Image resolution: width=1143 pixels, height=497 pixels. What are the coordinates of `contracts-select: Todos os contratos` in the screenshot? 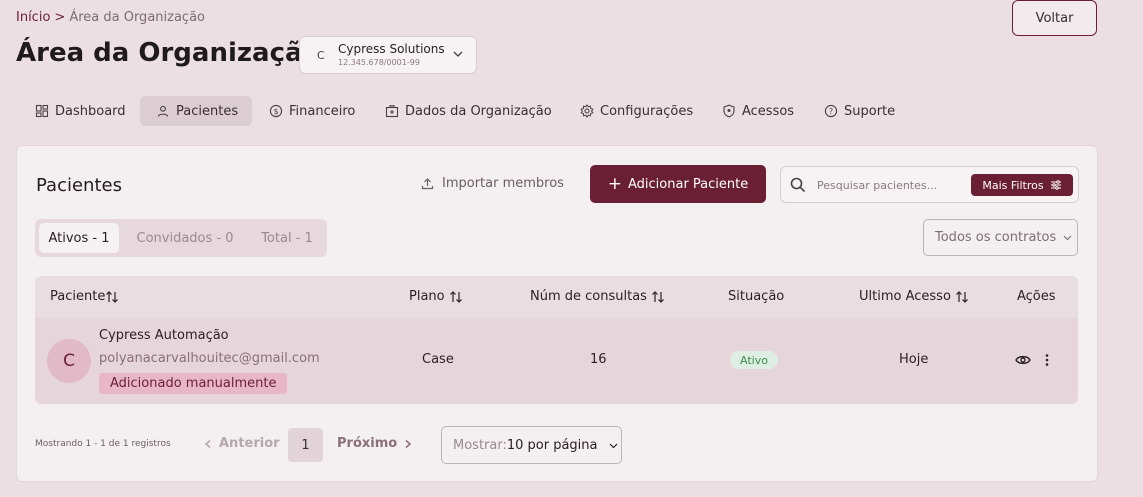 It's located at (1000, 237).